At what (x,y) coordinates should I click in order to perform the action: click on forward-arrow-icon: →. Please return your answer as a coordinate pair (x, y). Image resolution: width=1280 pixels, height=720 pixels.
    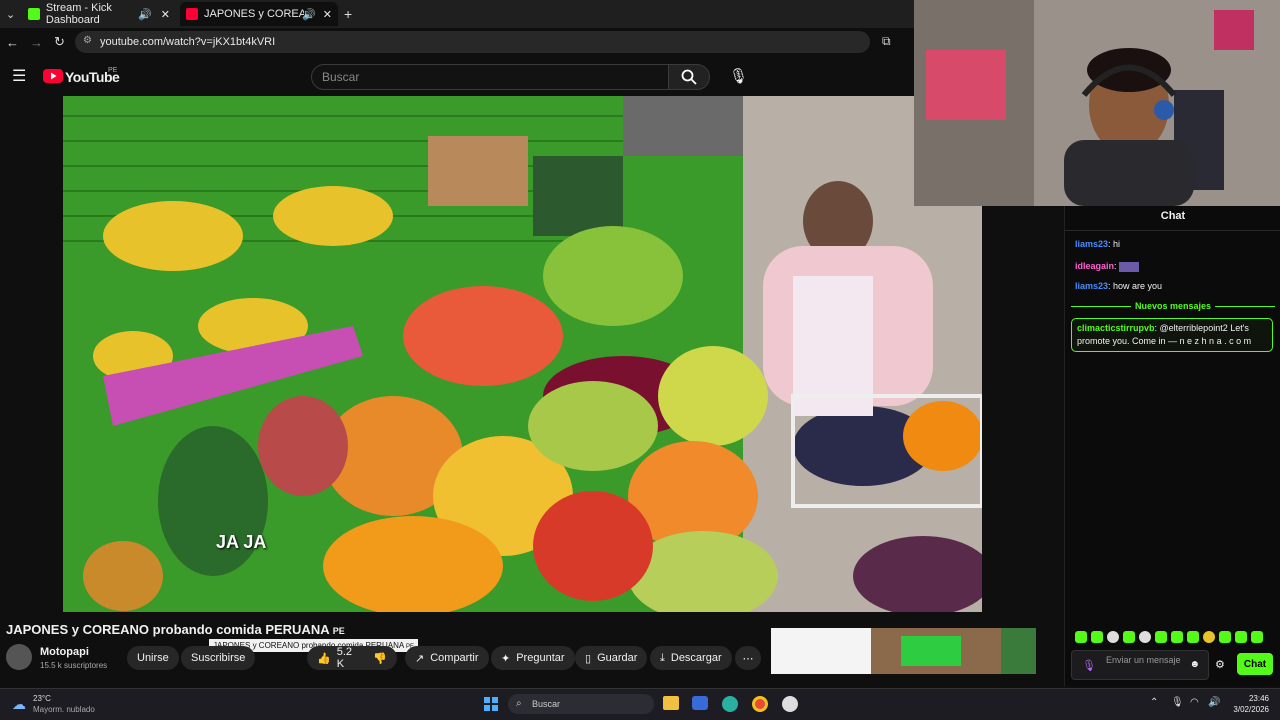
    Looking at the image, I should click on (36, 42).